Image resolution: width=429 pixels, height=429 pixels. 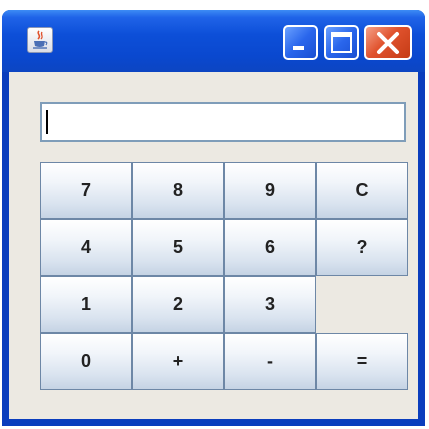 What do you see at coordinates (213, 41) in the screenshot?
I see `title-bar` at bounding box center [213, 41].